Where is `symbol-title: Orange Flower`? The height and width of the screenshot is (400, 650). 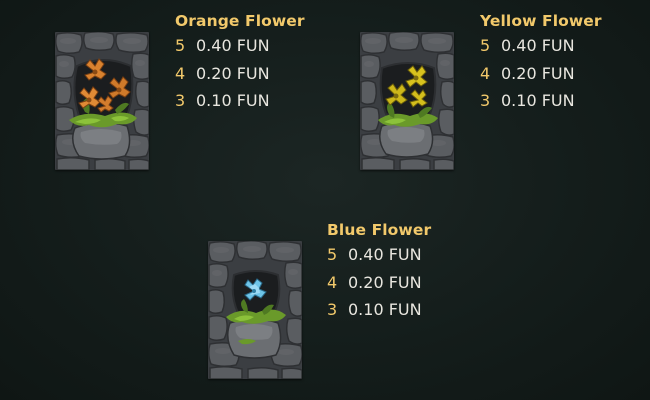
symbol-title: Orange Flower is located at coordinates (240, 21).